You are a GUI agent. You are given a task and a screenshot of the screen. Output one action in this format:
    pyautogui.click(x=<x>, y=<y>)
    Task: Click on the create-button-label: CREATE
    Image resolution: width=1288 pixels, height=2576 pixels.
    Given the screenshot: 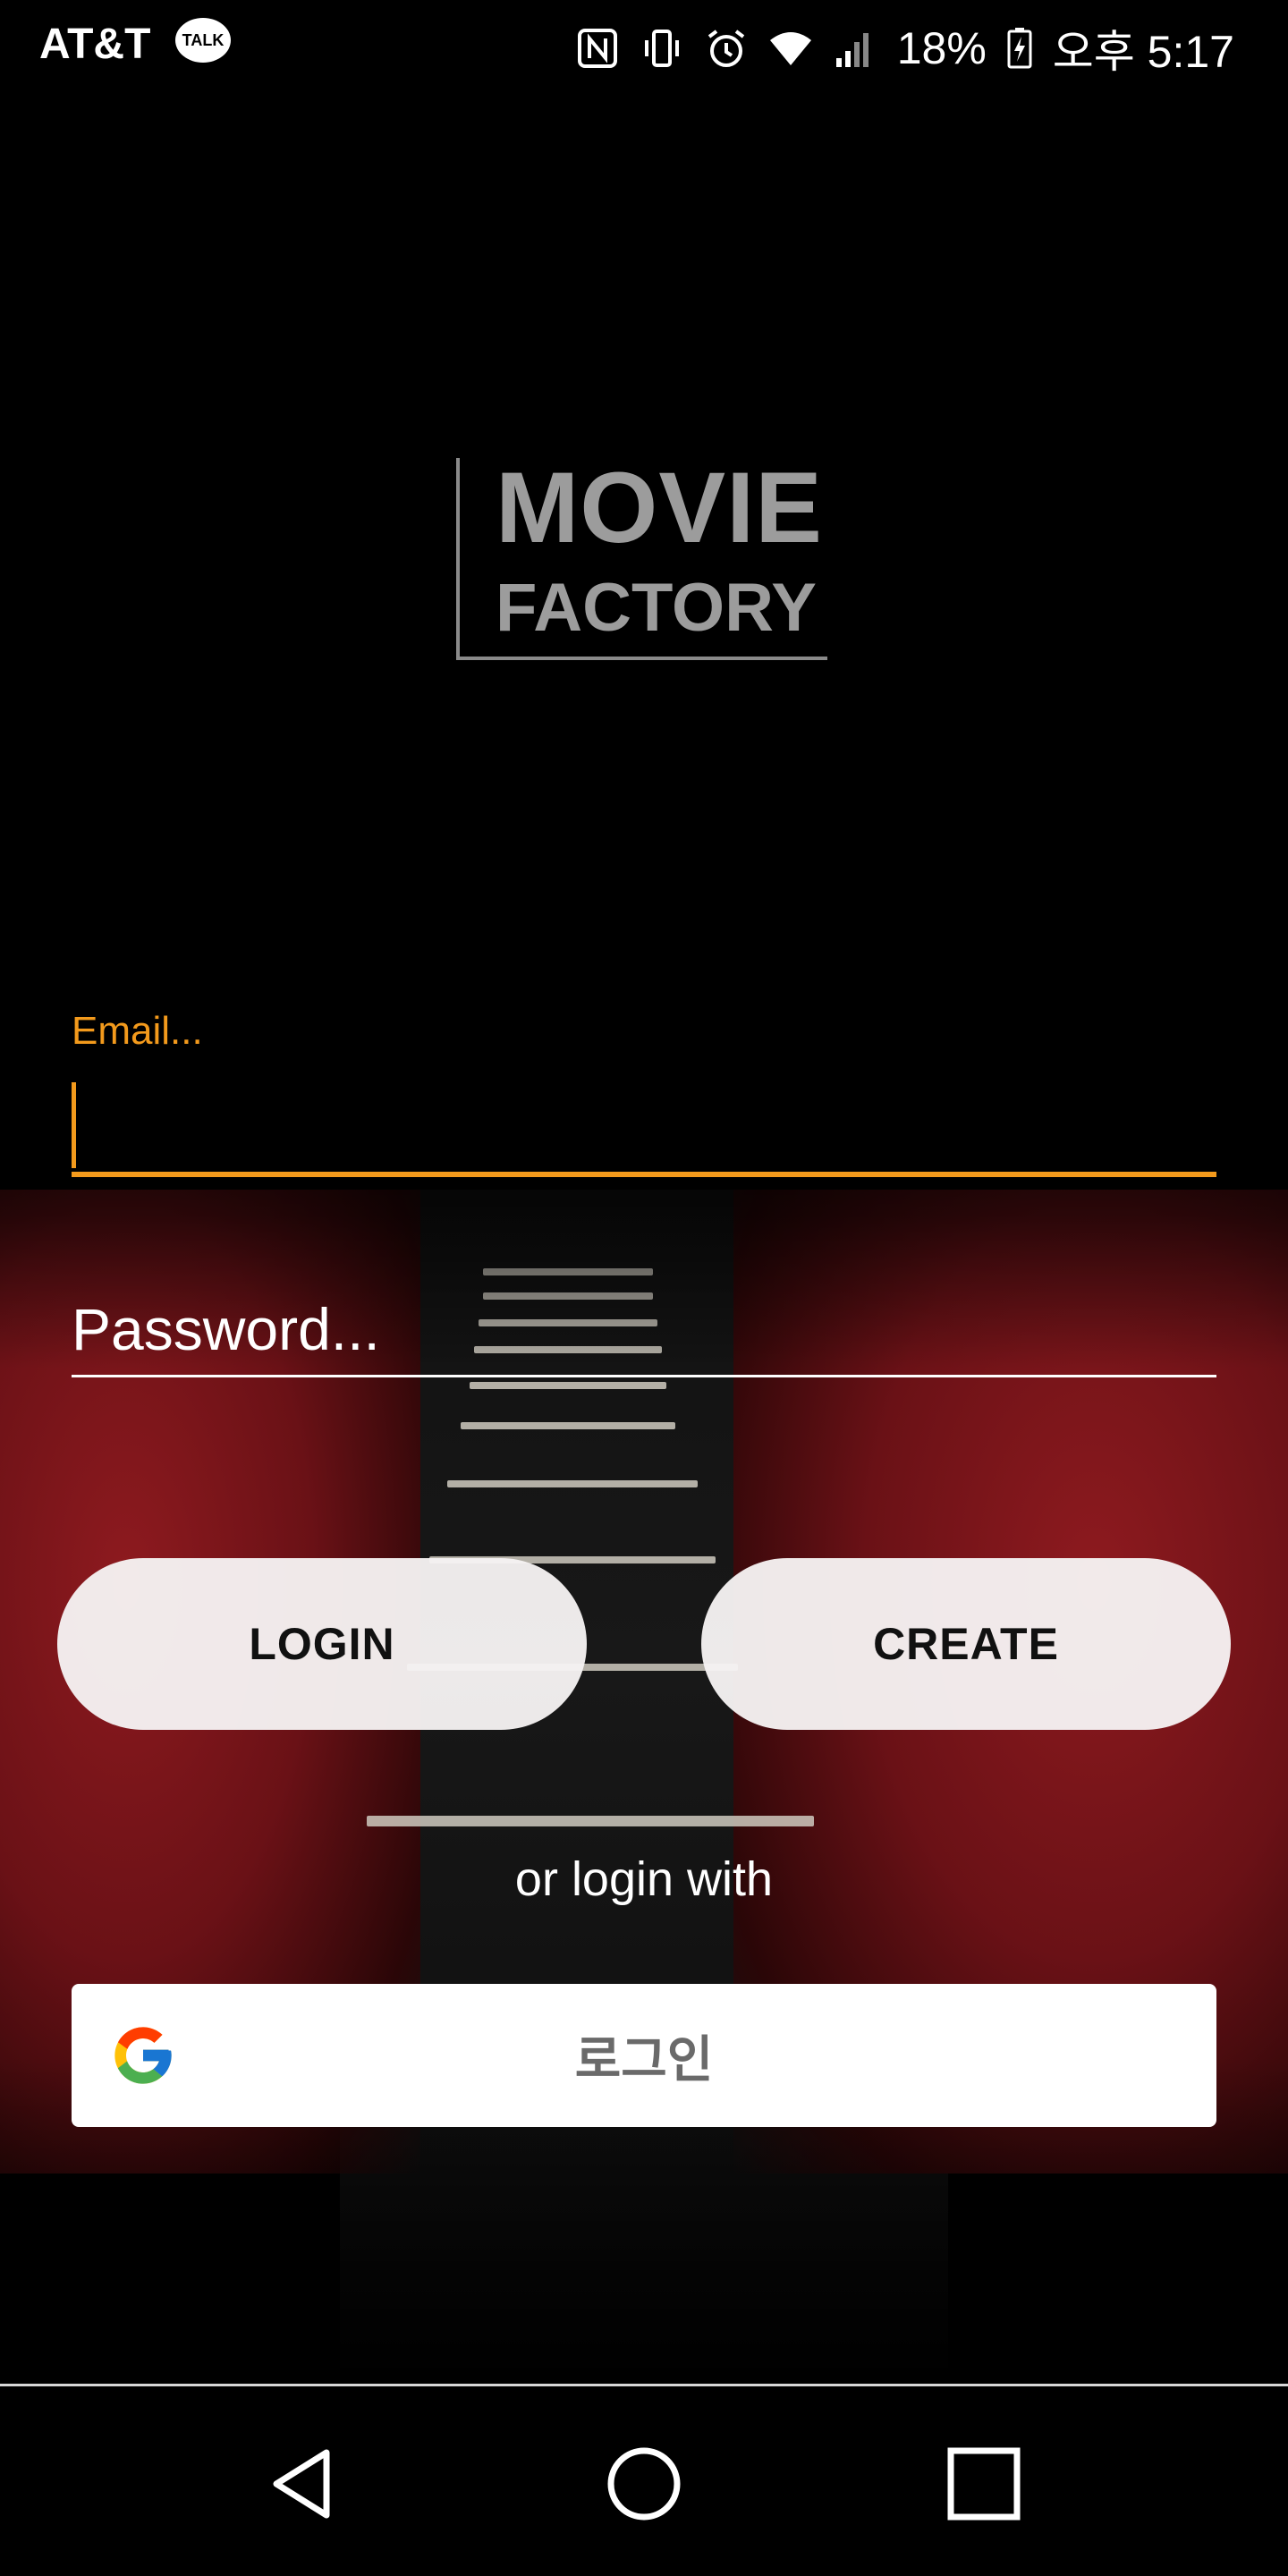 What is the action you would take?
    pyautogui.click(x=966, y=1644)
    